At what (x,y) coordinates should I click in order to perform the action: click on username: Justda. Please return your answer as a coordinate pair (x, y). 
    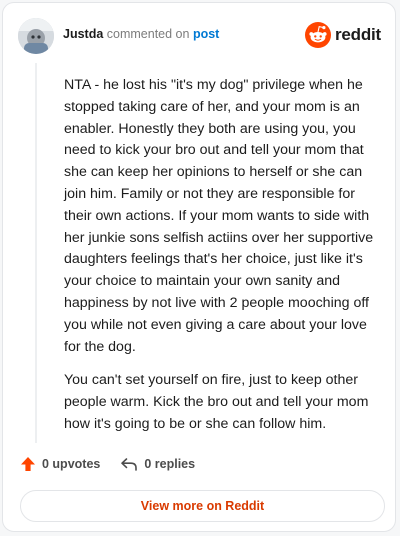
    Looking at the image, I should click on (83, 34).